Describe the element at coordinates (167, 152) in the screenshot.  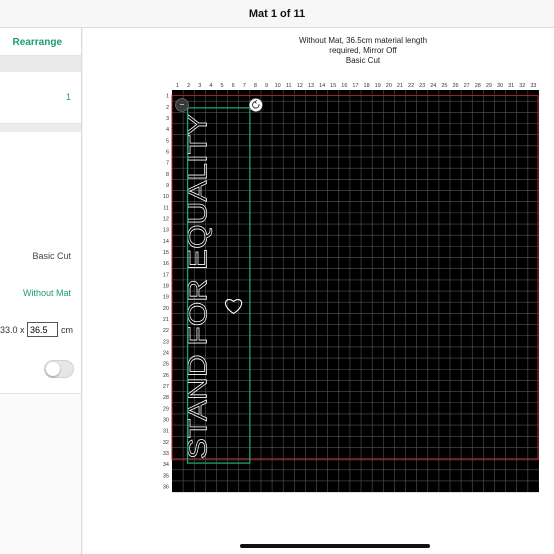
I see `row-label: 6` at that location.